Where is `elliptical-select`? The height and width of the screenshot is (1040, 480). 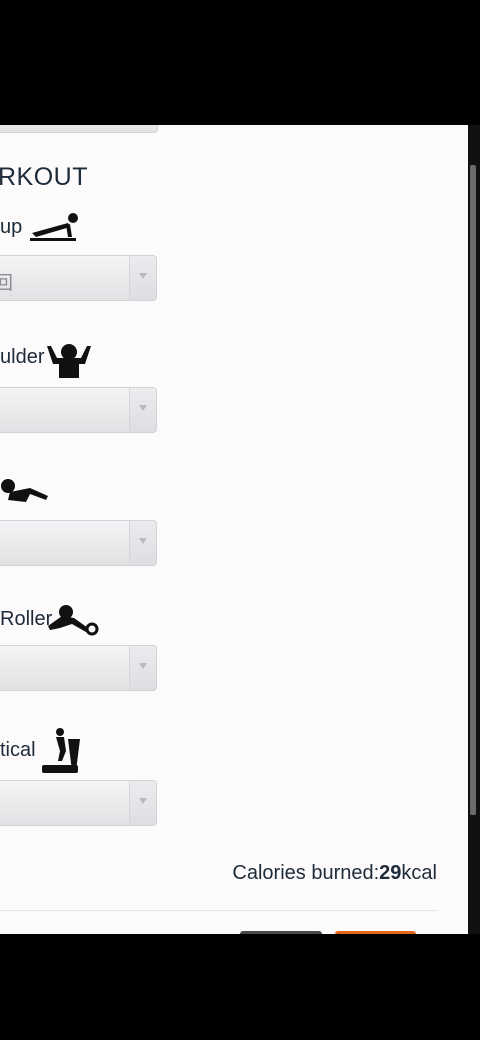
elliptical-select is located at coordinates (78, 803).